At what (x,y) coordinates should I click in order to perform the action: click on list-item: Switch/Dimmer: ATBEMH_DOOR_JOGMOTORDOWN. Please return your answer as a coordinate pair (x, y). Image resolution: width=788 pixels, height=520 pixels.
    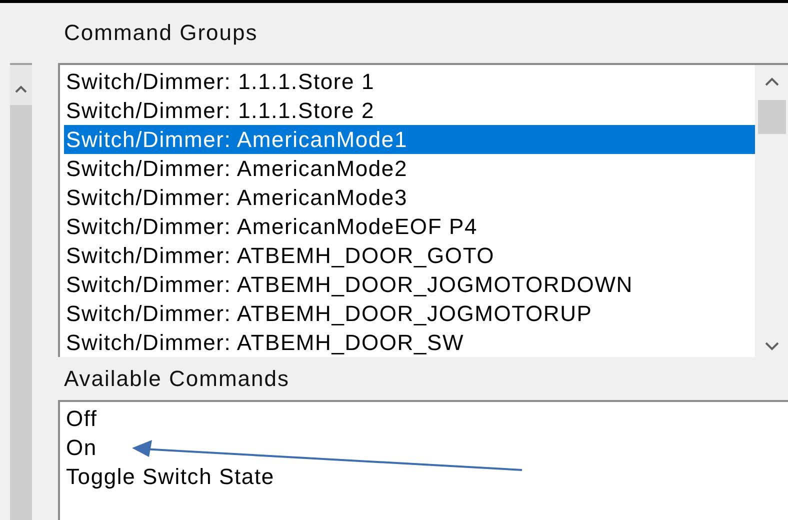
    Looking at the image, I should click on (350, 284).